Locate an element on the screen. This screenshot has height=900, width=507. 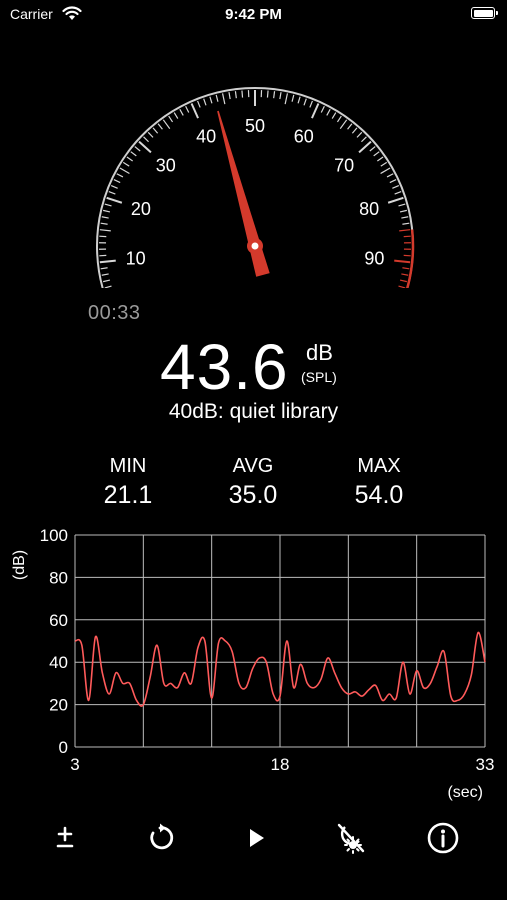
gauge-pivot-center is located at coordinates (255, 246).